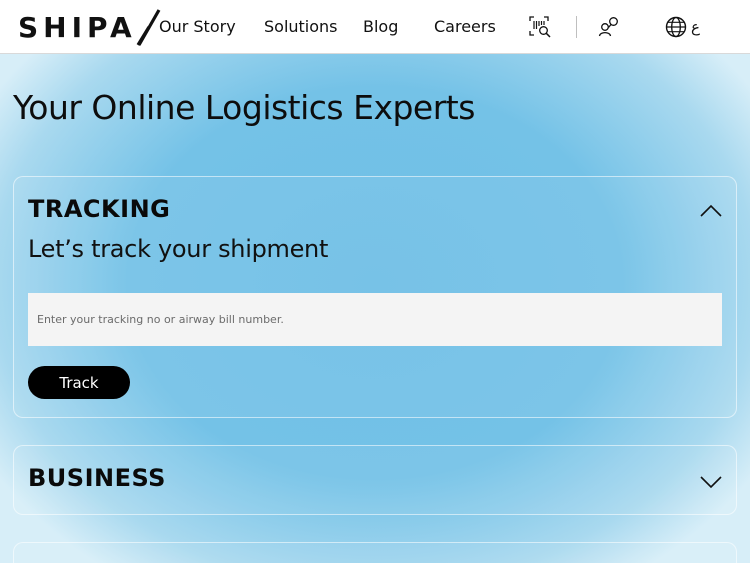  Describe the element at coordinates (609, 29) in the screenshot. I see `user-search-icon` at that location.